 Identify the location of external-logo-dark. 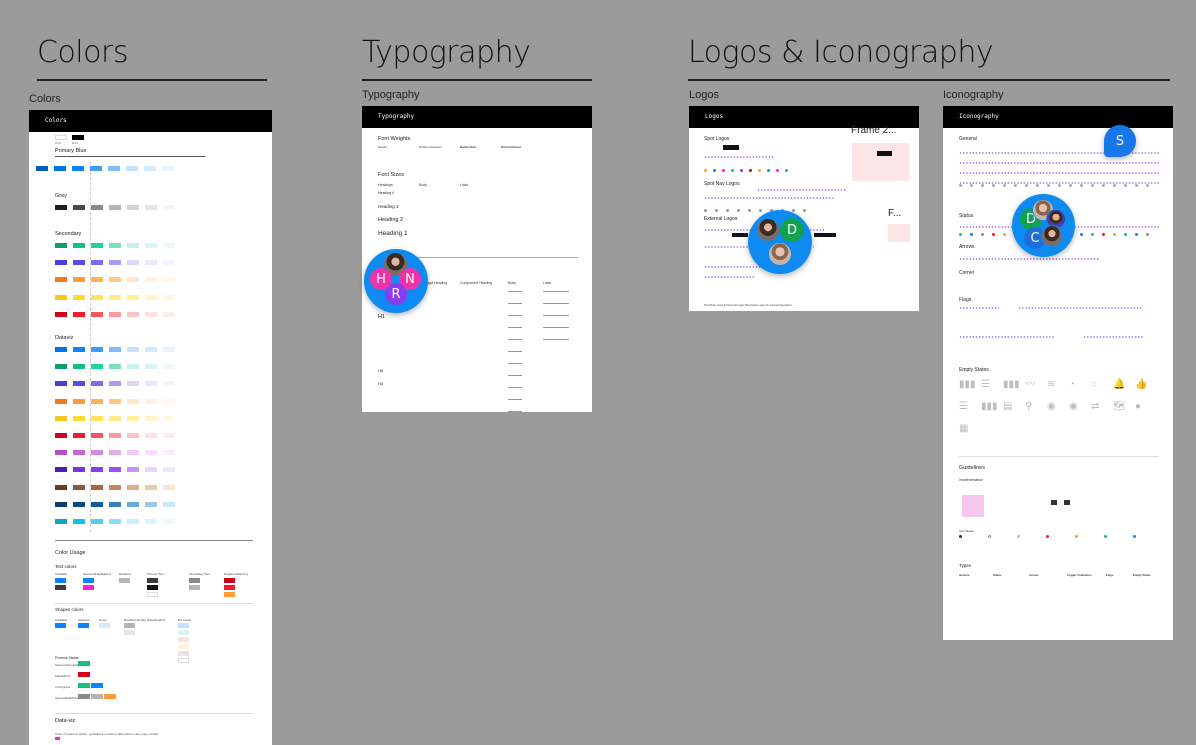
(740, 235).